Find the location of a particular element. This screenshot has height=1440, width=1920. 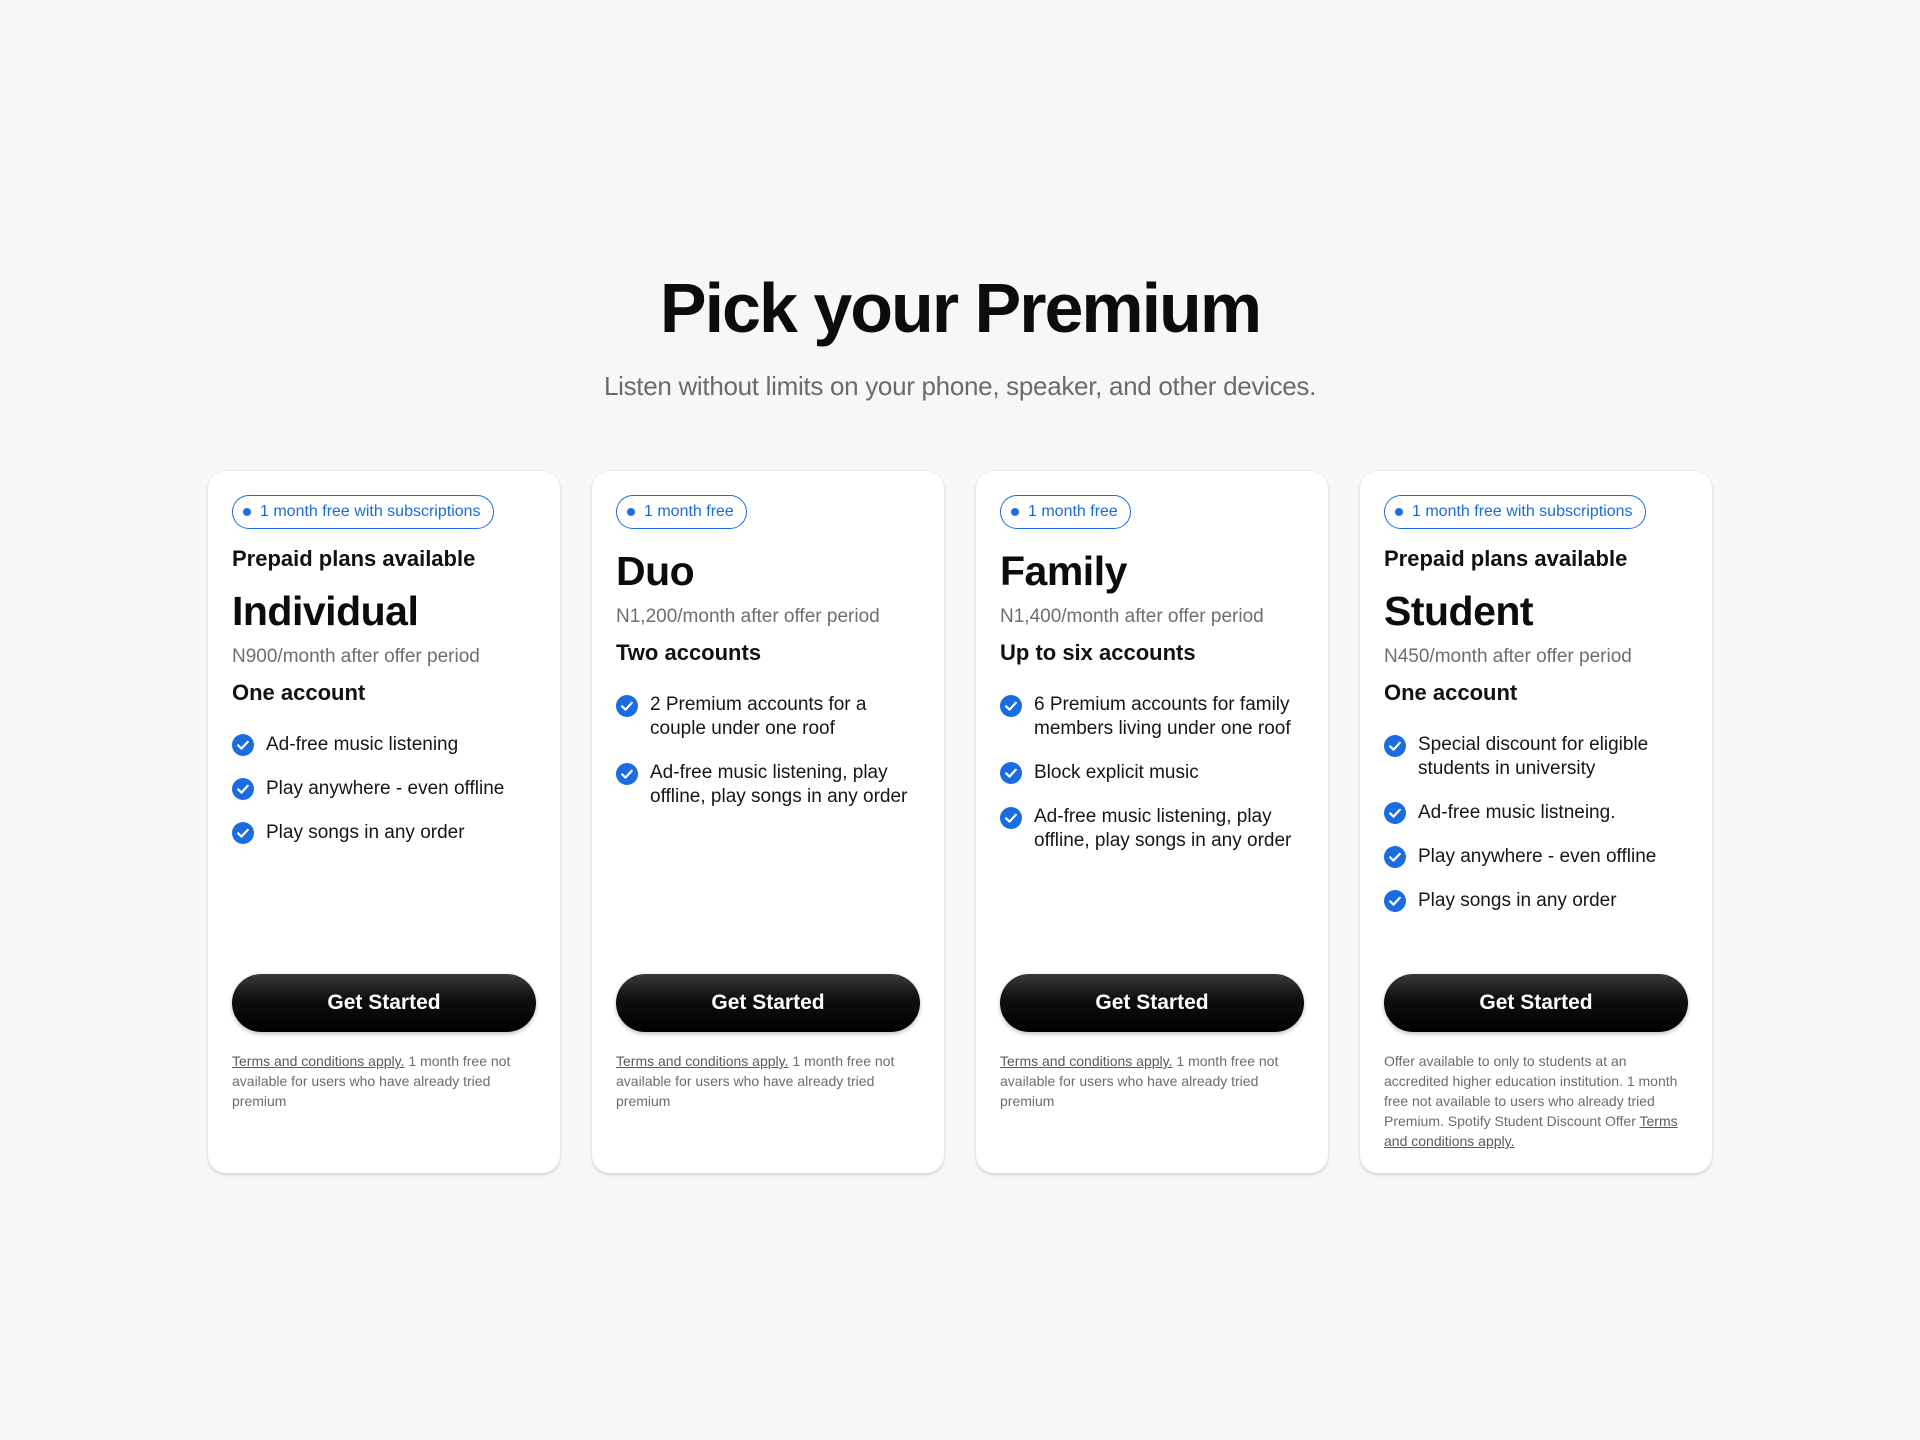

plan-price: N1,200/month after offer period is located at coordinates (748, 616).